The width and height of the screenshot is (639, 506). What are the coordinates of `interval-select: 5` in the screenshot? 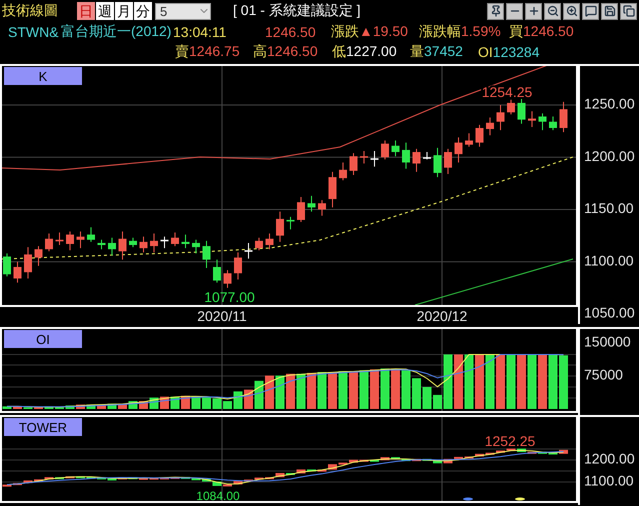 It's located at (183, 11).